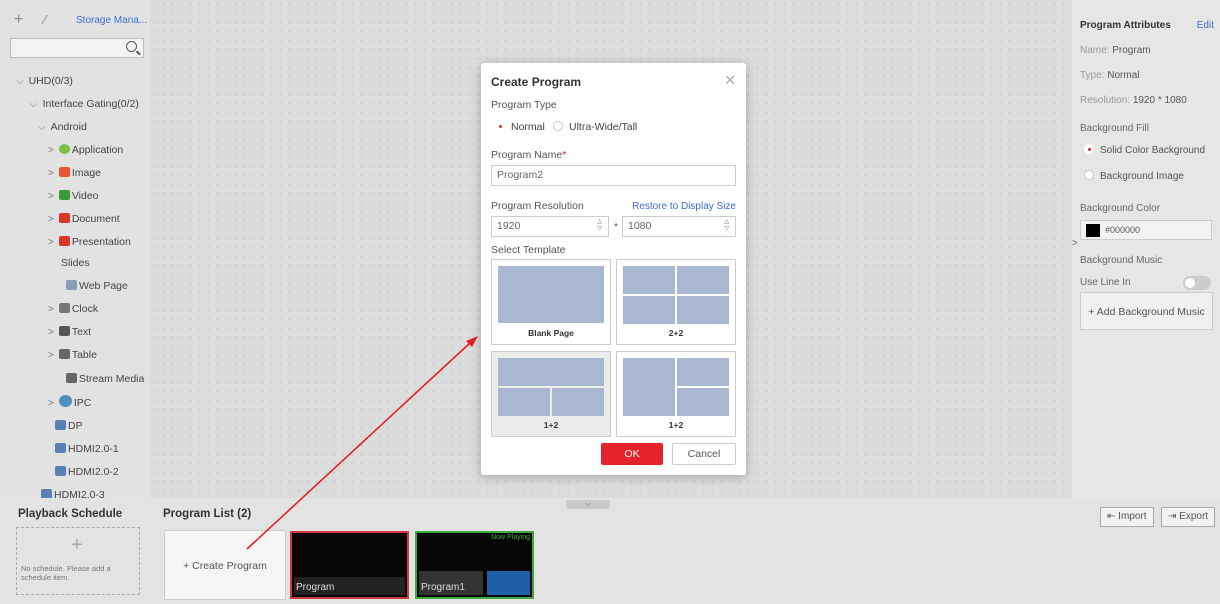 The width and height of the screenshot is (1220, 604). I want to click on collapse-toggle: ⌵, so click(588, 504).